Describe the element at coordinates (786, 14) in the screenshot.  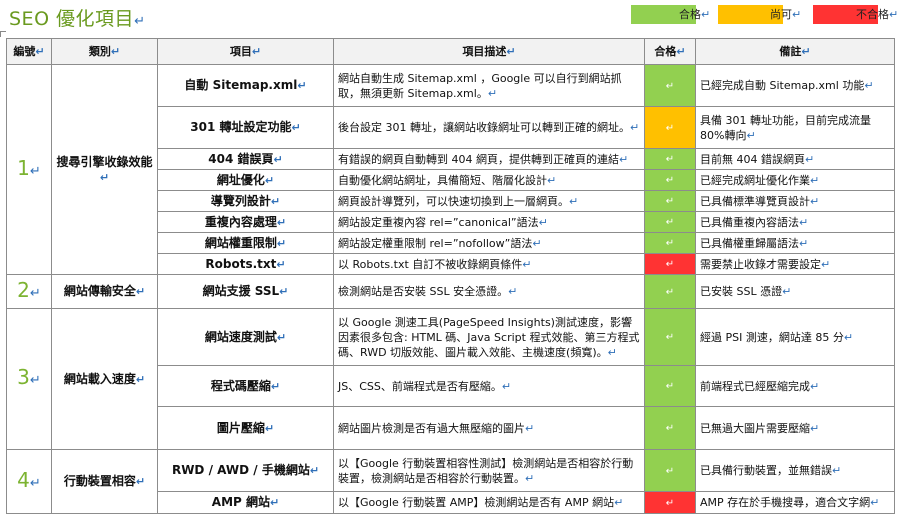
I see `legend-label-fair: 尚可↵` at that location.